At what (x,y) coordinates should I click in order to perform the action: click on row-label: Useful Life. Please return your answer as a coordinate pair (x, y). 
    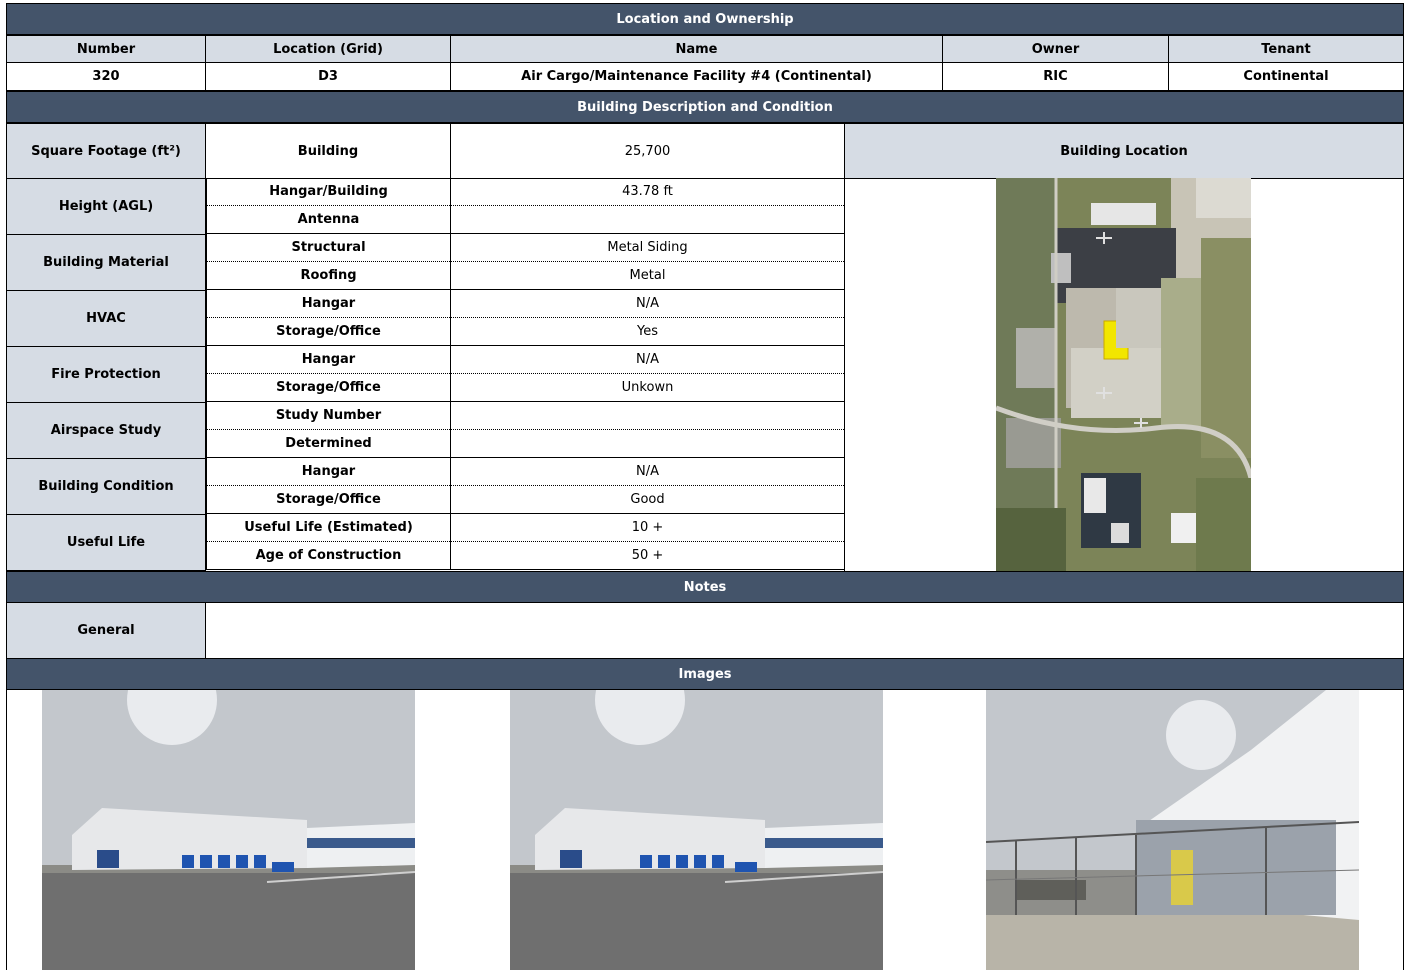
    Looking at the image, I should click on (106, 542).